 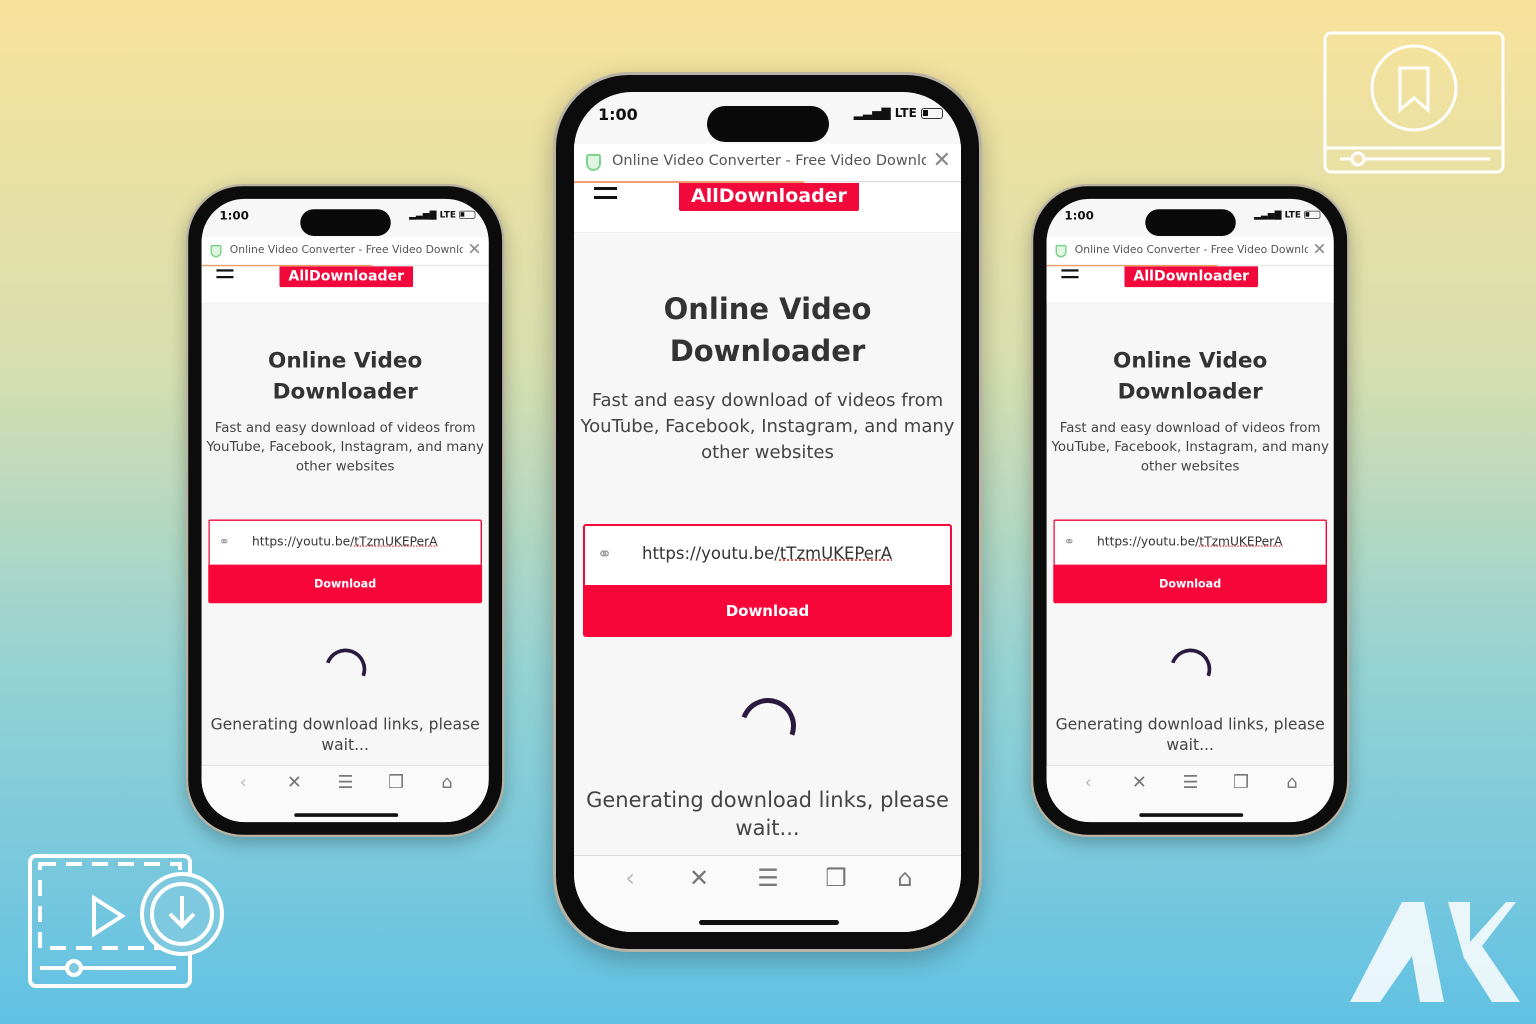 What do you see at coordinates (1435, 947) in the screenshot?
I see `brand-logo` at bounding box center [1435, 947].